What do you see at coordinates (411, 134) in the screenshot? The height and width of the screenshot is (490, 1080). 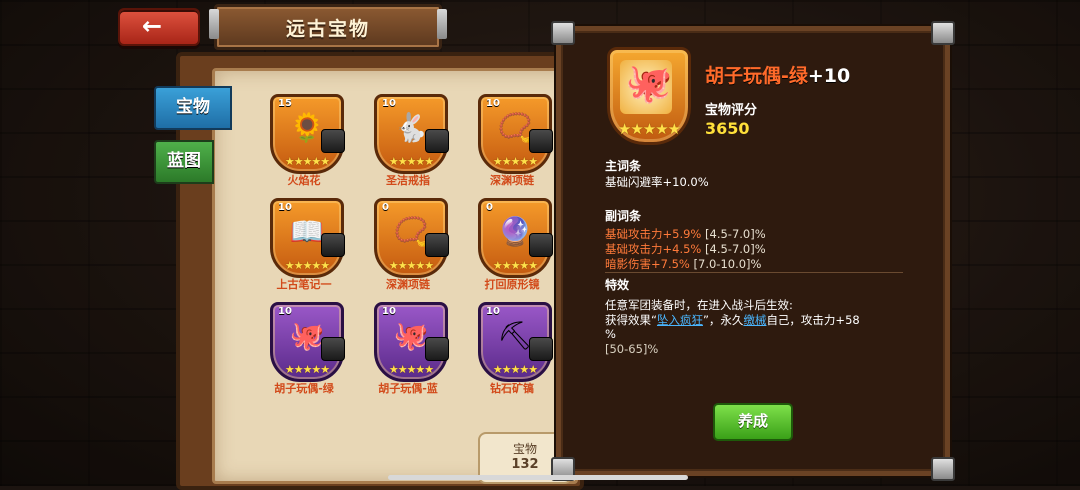 I see `item-frame: 10 🐇 ★★★★★` at bounding box center [411, 134].